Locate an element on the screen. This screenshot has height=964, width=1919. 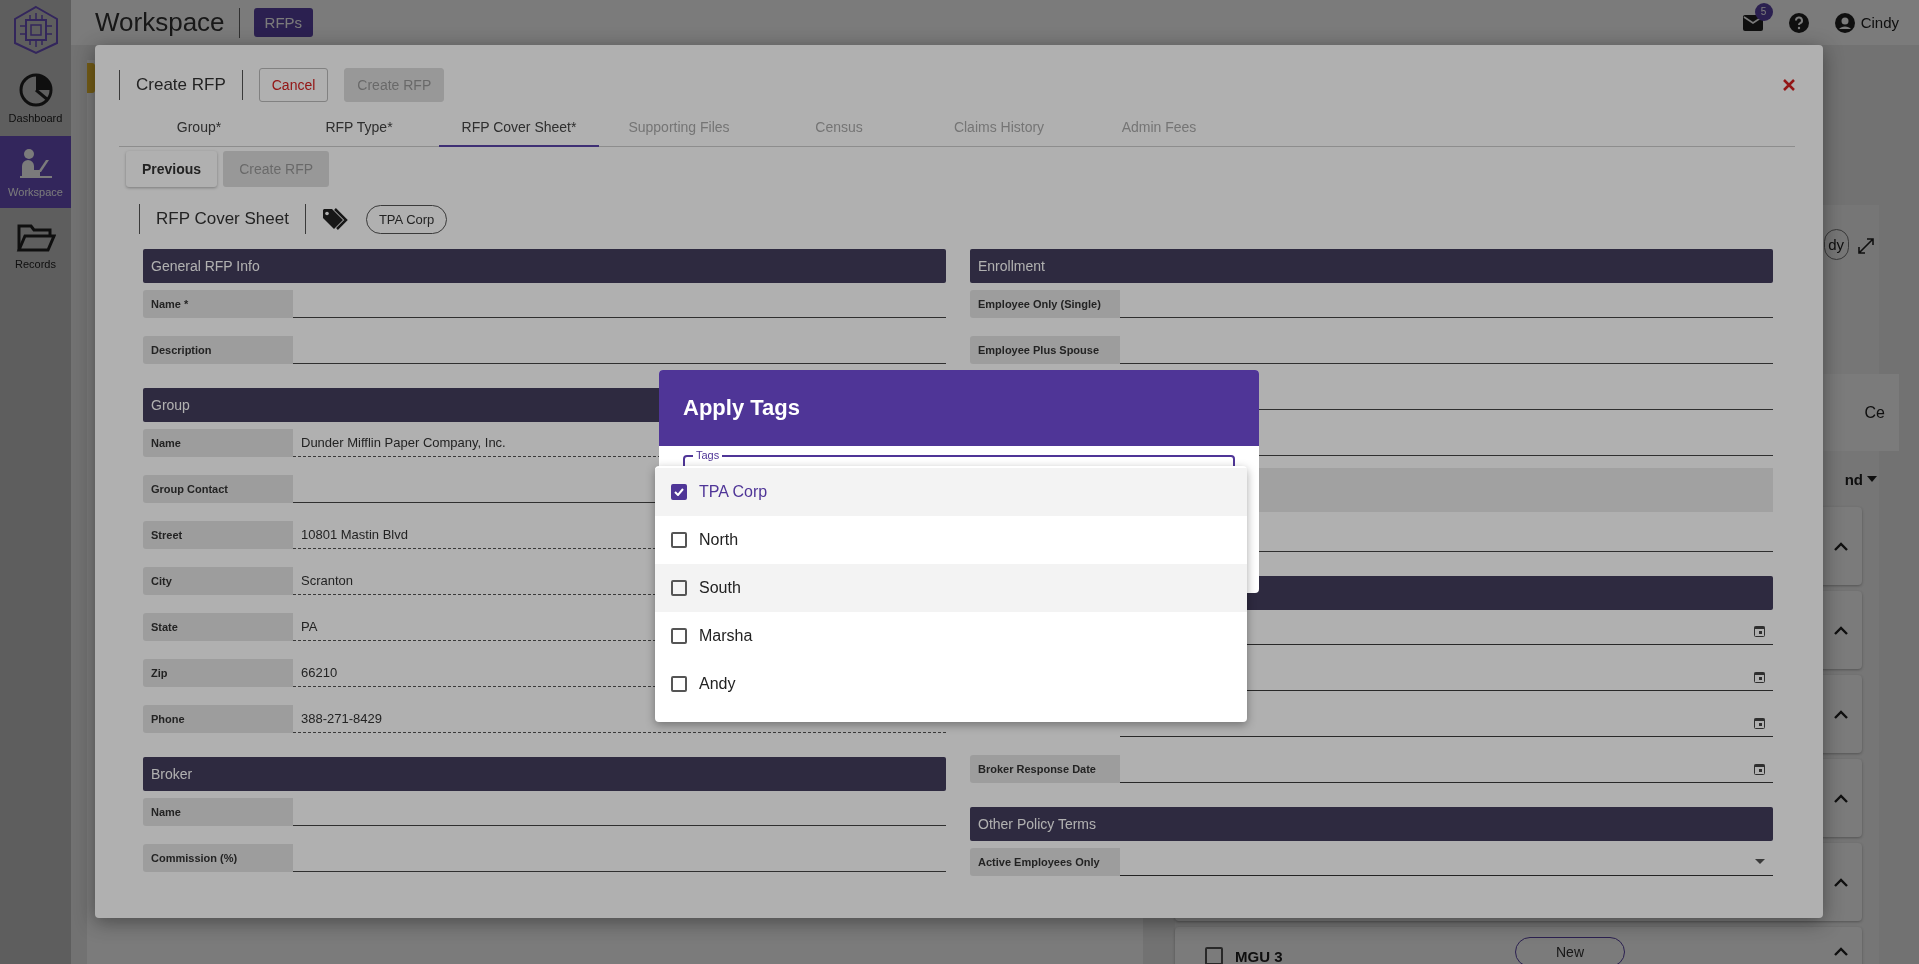
nav-item: Workspace is located at coordinates (35, 172).